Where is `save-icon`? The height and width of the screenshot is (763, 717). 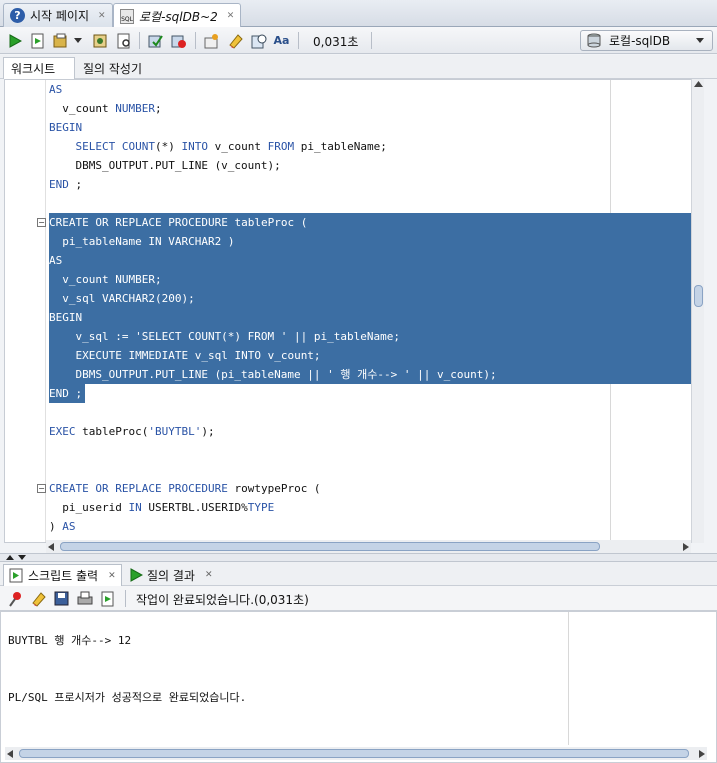
save-icon is located at coordinates (61, 598).